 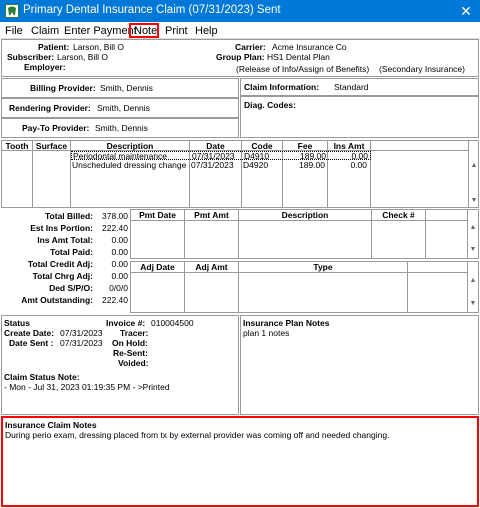 What do you see at coordinates (126, 323) in the screenshot?
I see `invoice-label: Invoice #:` at bounding box center [126, 323].